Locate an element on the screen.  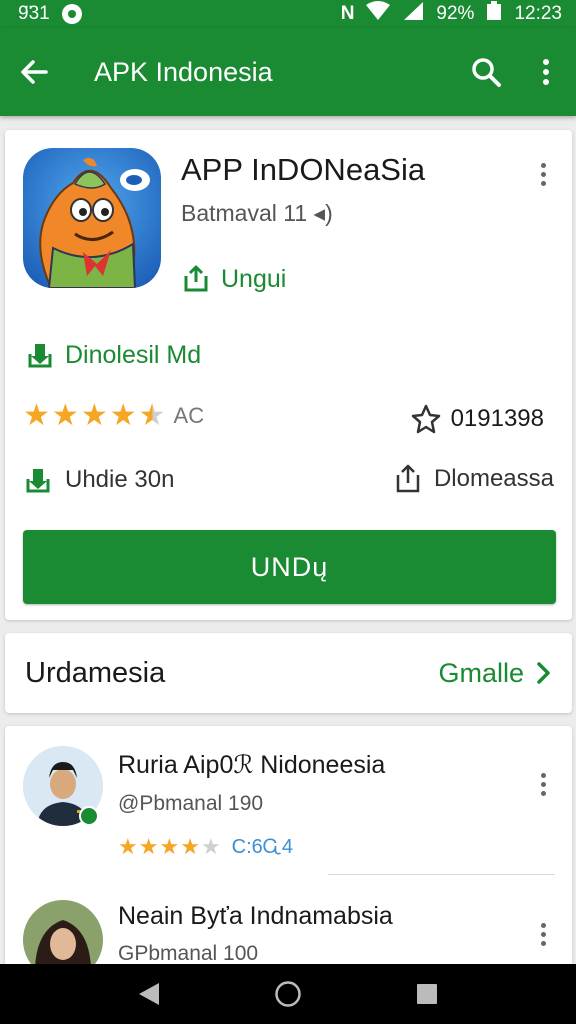
back-button is located at coordinates (34, 72).